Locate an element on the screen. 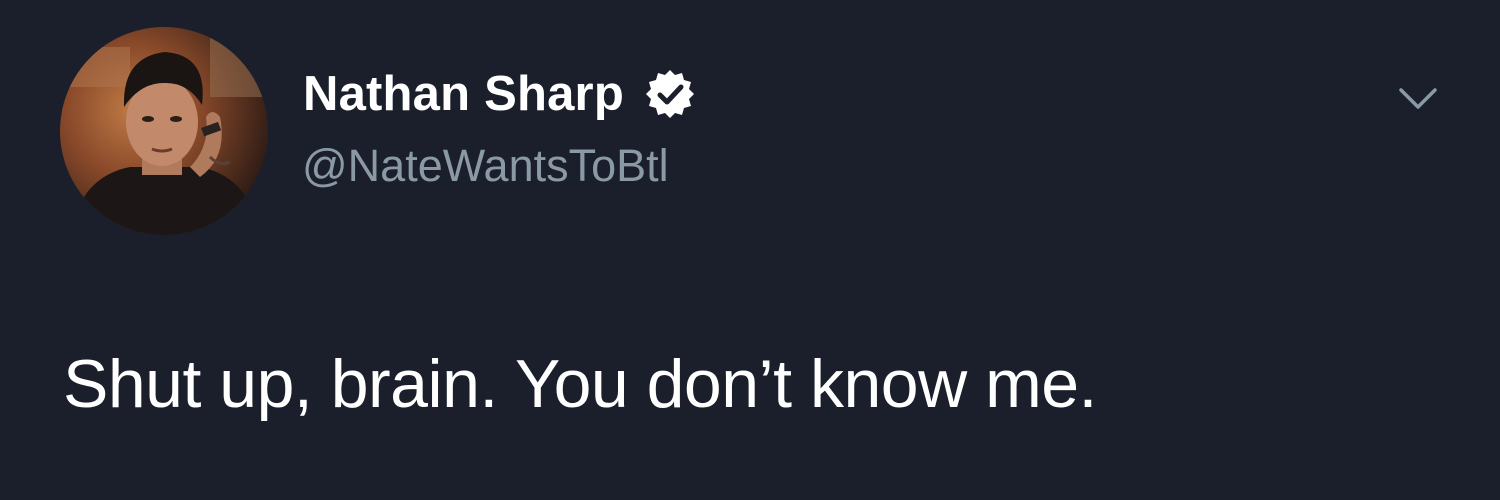 This screenshot has height=500, width=1500. author-name-row: Nathan Sharp is located at coordinates (499, 94).